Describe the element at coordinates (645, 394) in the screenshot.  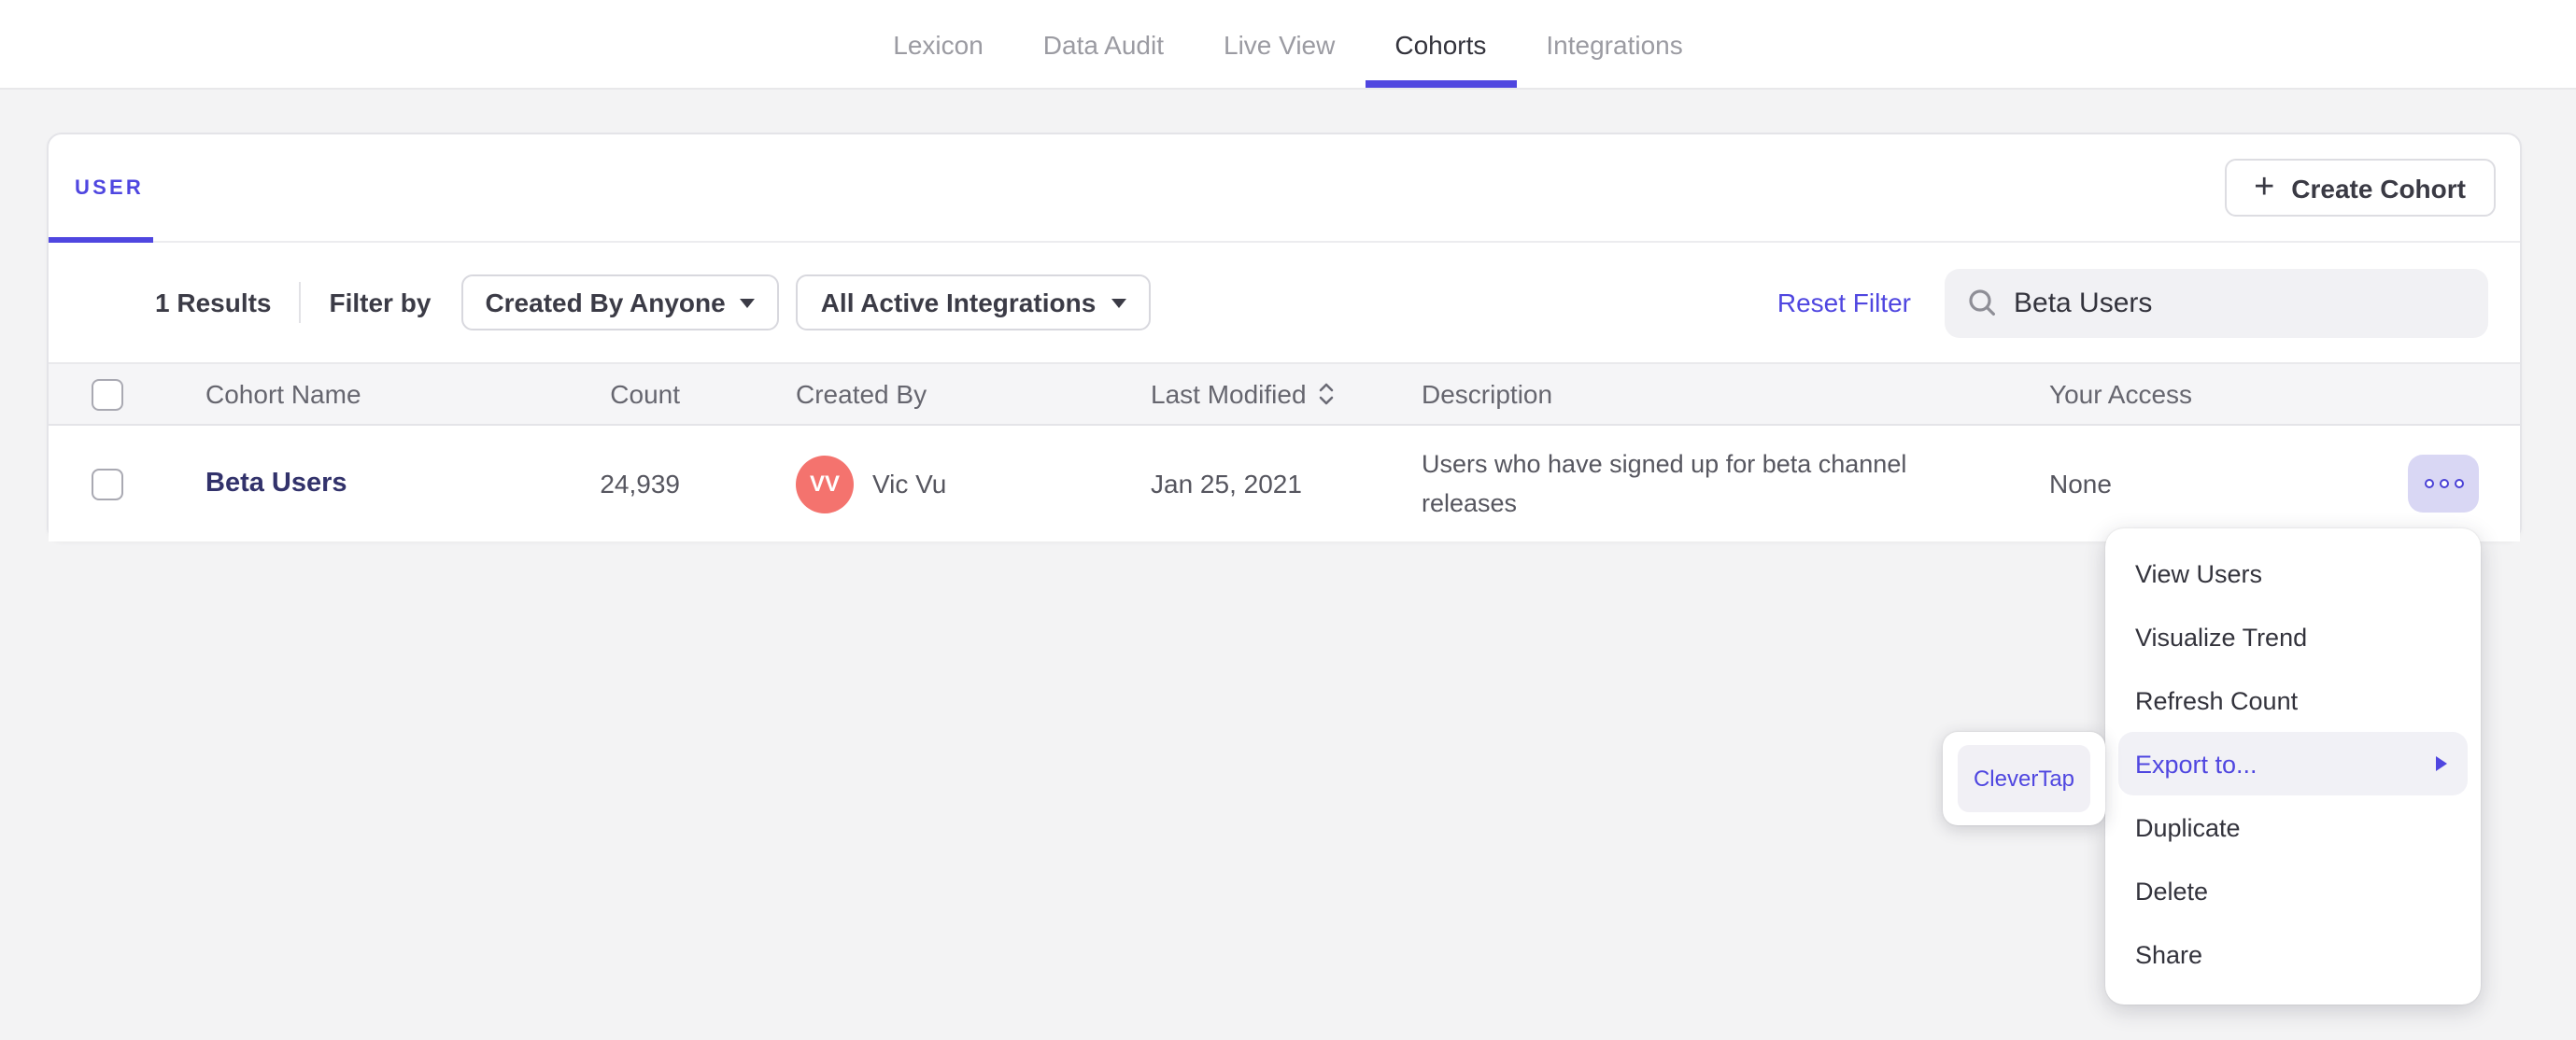
I see `header-count: Count` at that location.